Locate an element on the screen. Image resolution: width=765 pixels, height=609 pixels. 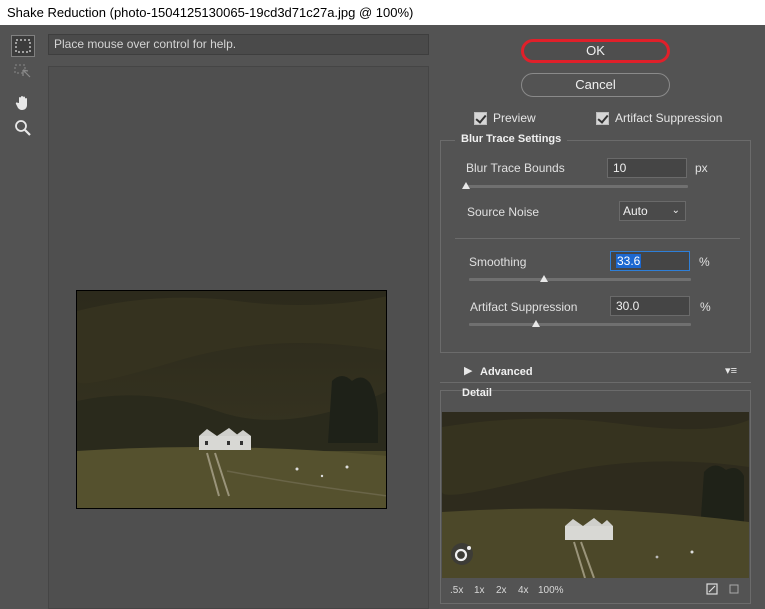
blur-trace-bounds-slider-thumb is located at coordinates (466, 185).